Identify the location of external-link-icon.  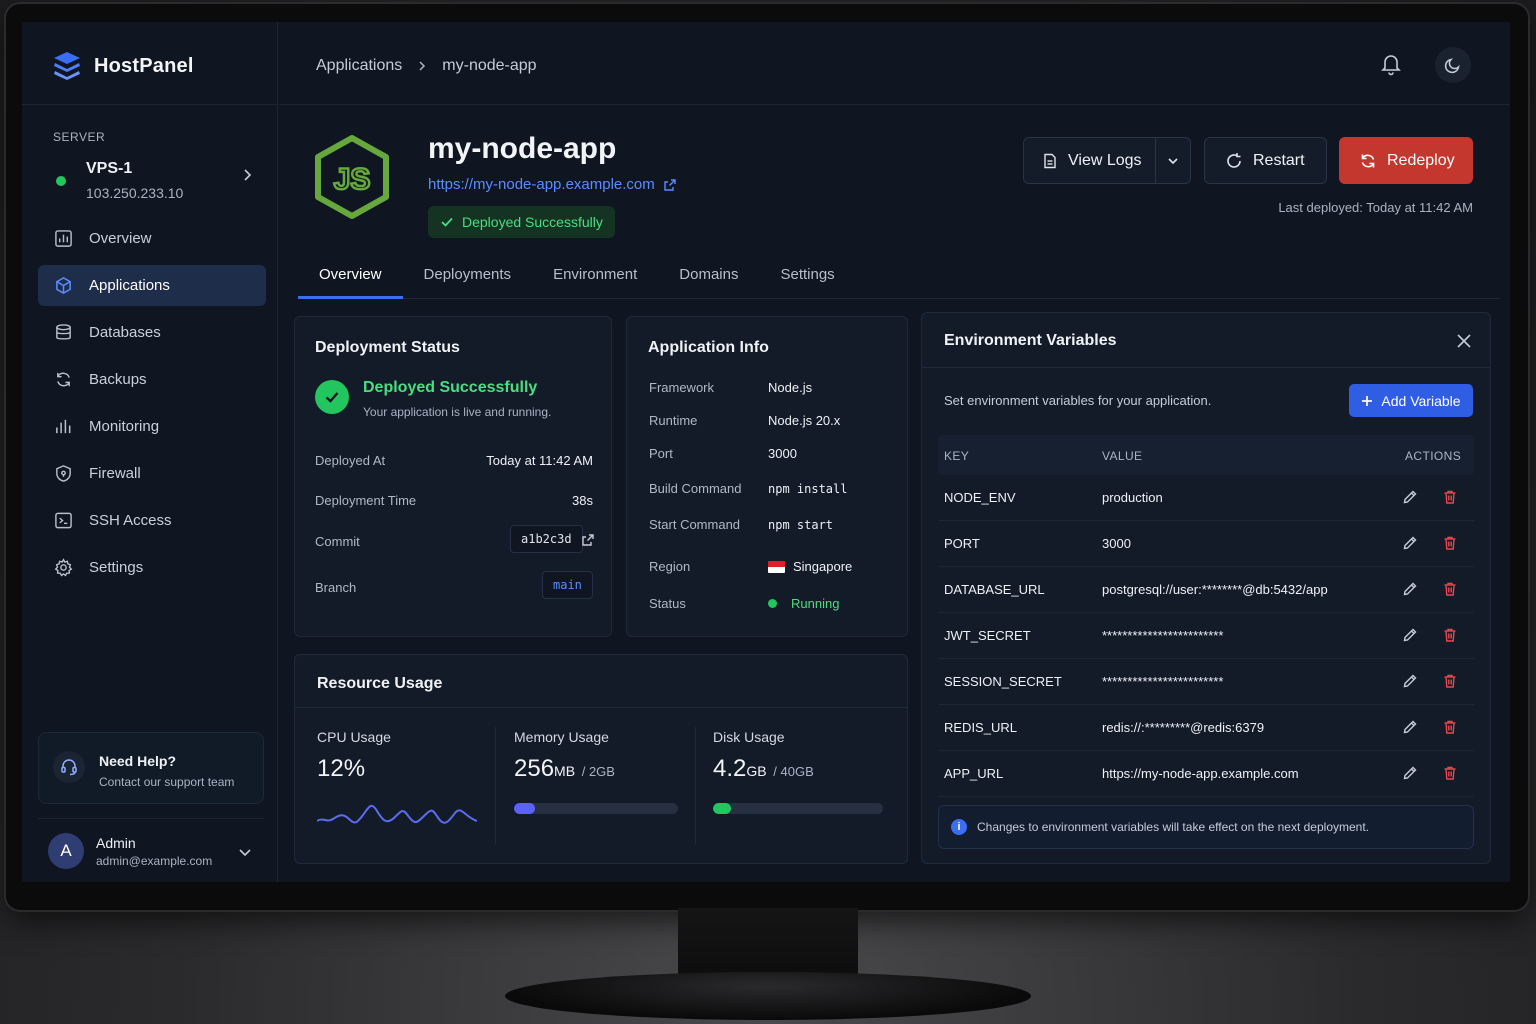
(588, 540).